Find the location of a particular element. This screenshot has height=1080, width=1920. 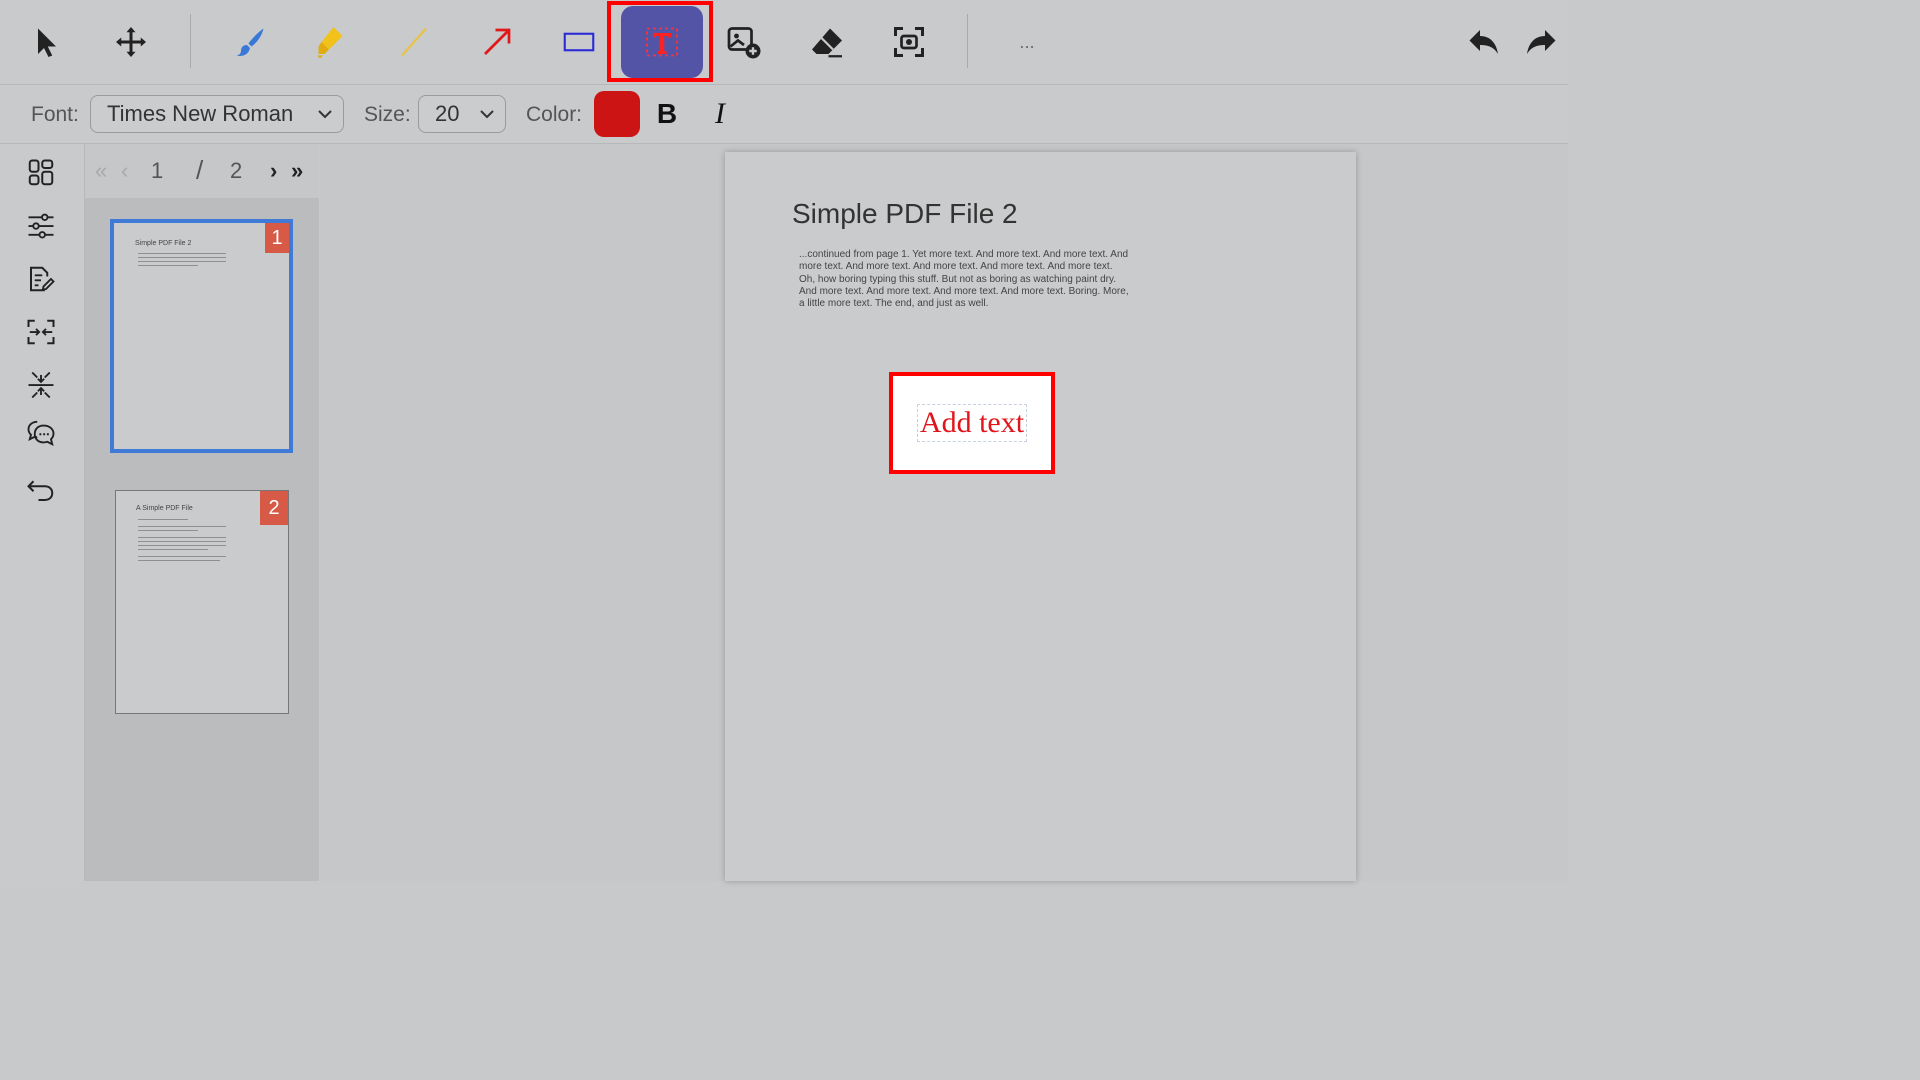

color-picker-button is located at coordinates (617, 114).